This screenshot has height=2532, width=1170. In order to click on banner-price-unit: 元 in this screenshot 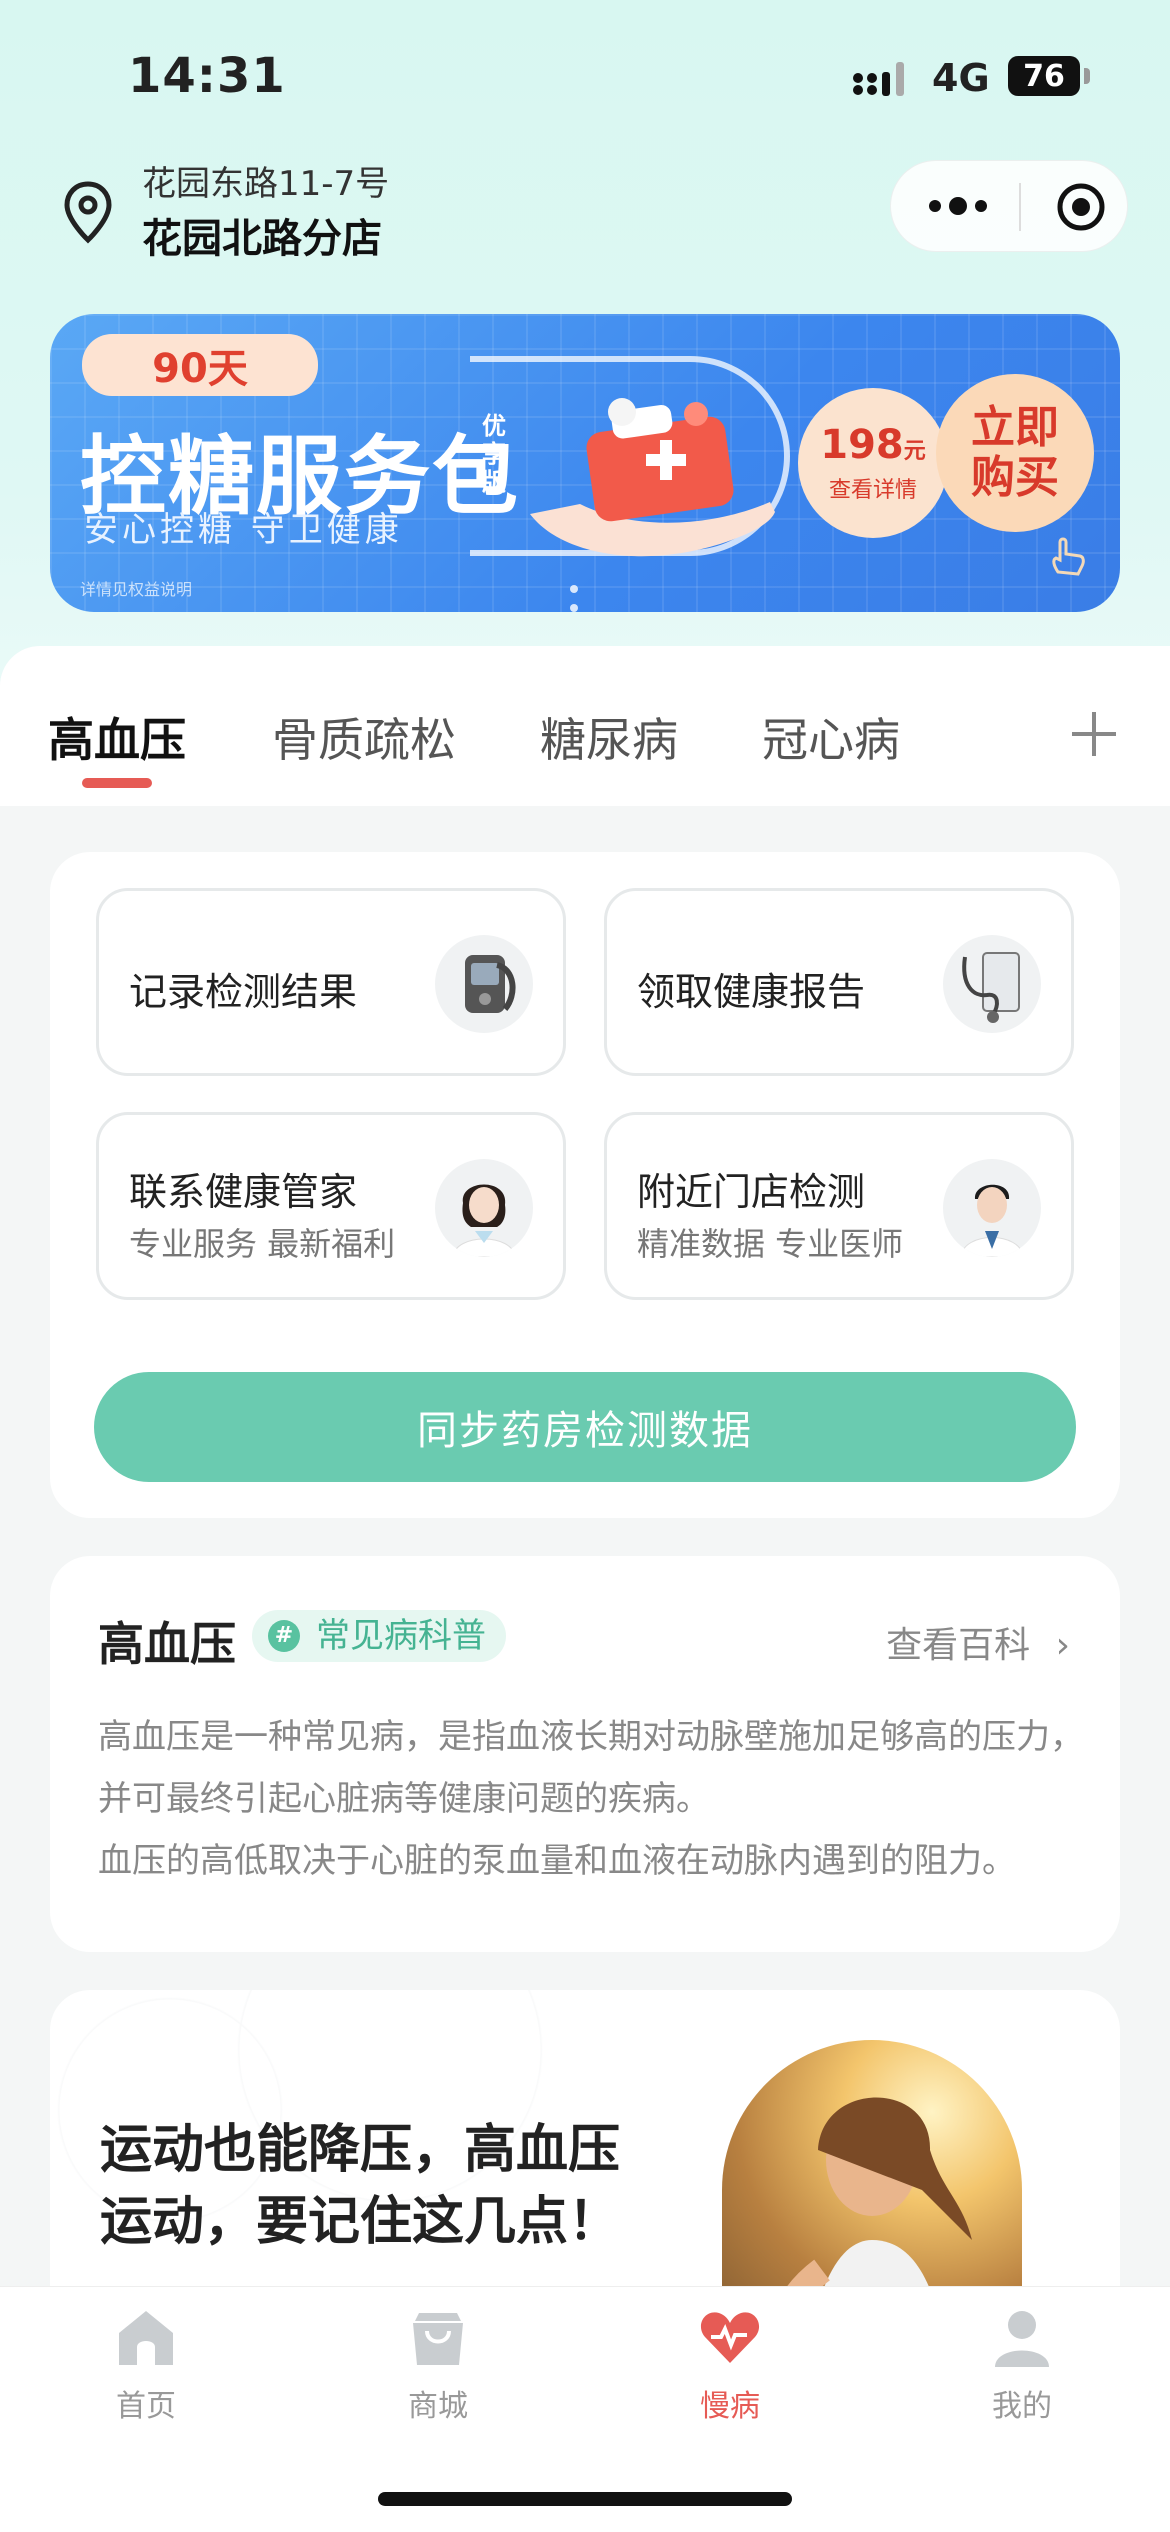, I will do `click(914, 451)`.